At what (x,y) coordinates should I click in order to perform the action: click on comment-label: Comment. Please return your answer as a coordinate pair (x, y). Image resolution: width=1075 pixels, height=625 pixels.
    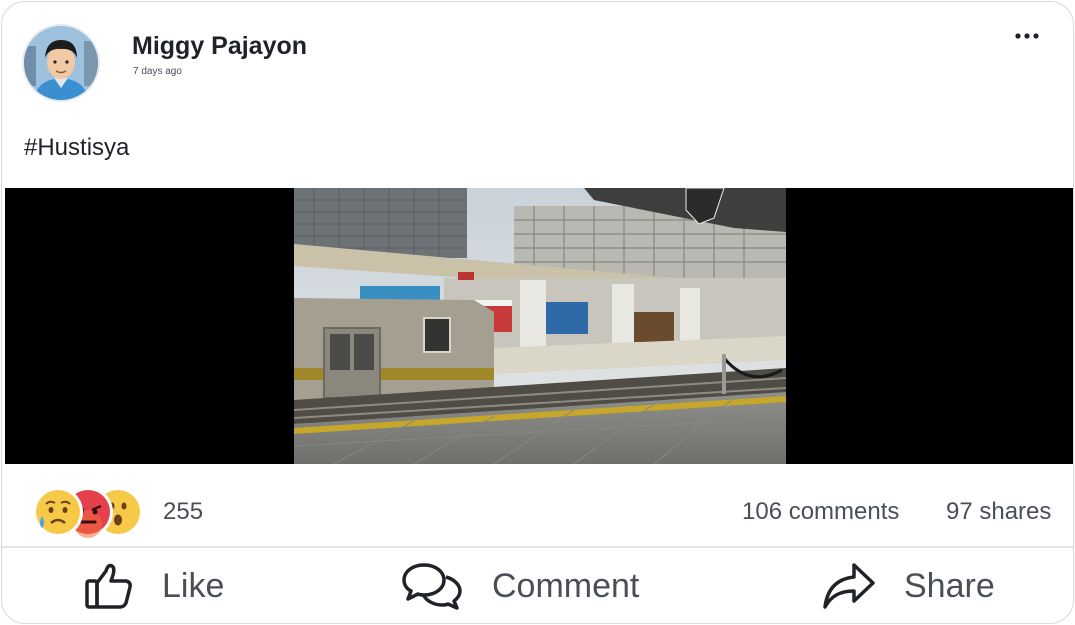
    Looking at the image, I should click on (566, 585).